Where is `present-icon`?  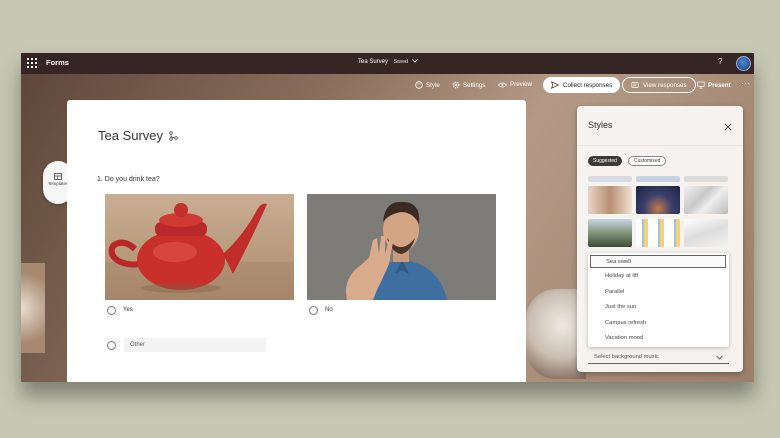 present-icon is located at coordinates (701, 85).